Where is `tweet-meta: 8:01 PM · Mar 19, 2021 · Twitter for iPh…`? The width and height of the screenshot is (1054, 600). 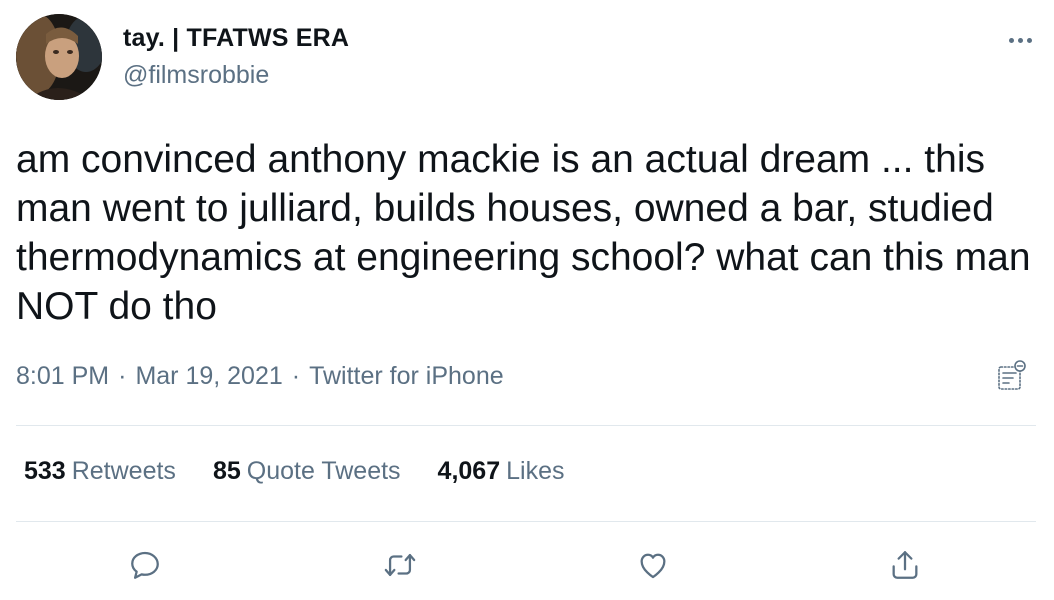
tweet-meta: 8:01 PM · Mar 19, 2021 · Twitter for iPh… is located at coordinates (260, 376).